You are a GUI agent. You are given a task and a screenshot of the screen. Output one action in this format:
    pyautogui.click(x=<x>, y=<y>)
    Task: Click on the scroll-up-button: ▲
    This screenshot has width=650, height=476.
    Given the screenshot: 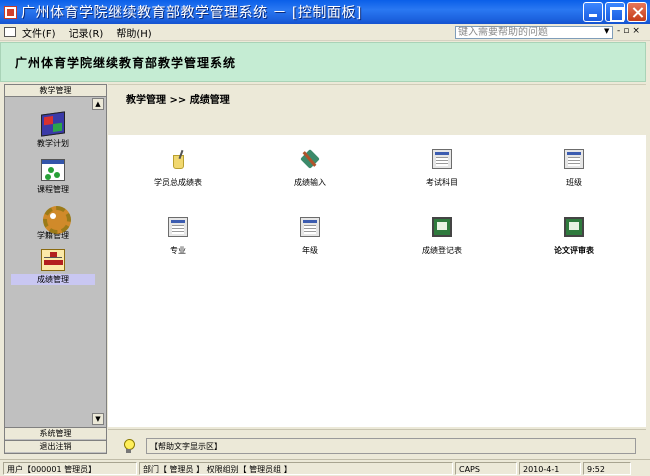 What is the action you would take?
    pyautogui.click(x=98, y=104)
    